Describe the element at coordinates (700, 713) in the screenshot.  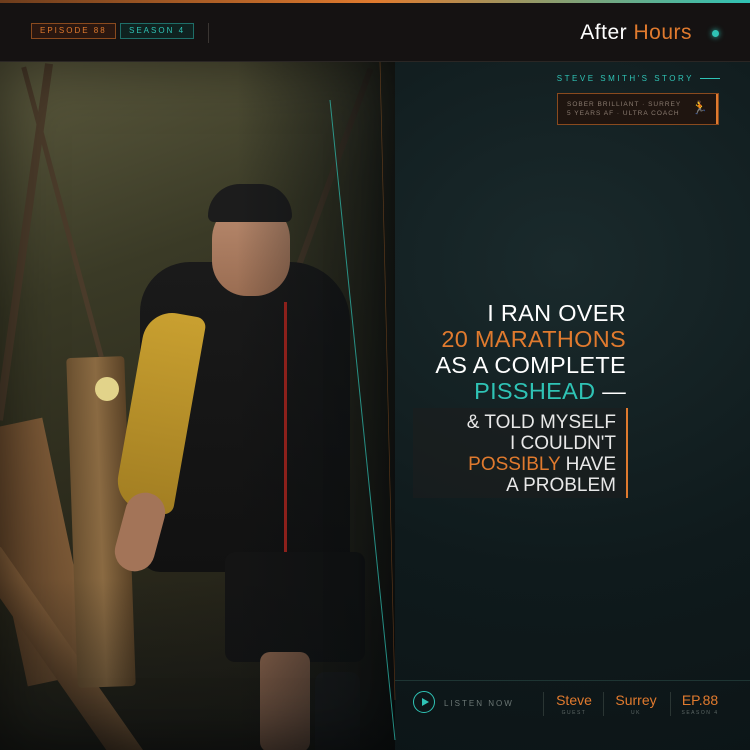
I see `footer-episode-label: SEASON 4` at that location.